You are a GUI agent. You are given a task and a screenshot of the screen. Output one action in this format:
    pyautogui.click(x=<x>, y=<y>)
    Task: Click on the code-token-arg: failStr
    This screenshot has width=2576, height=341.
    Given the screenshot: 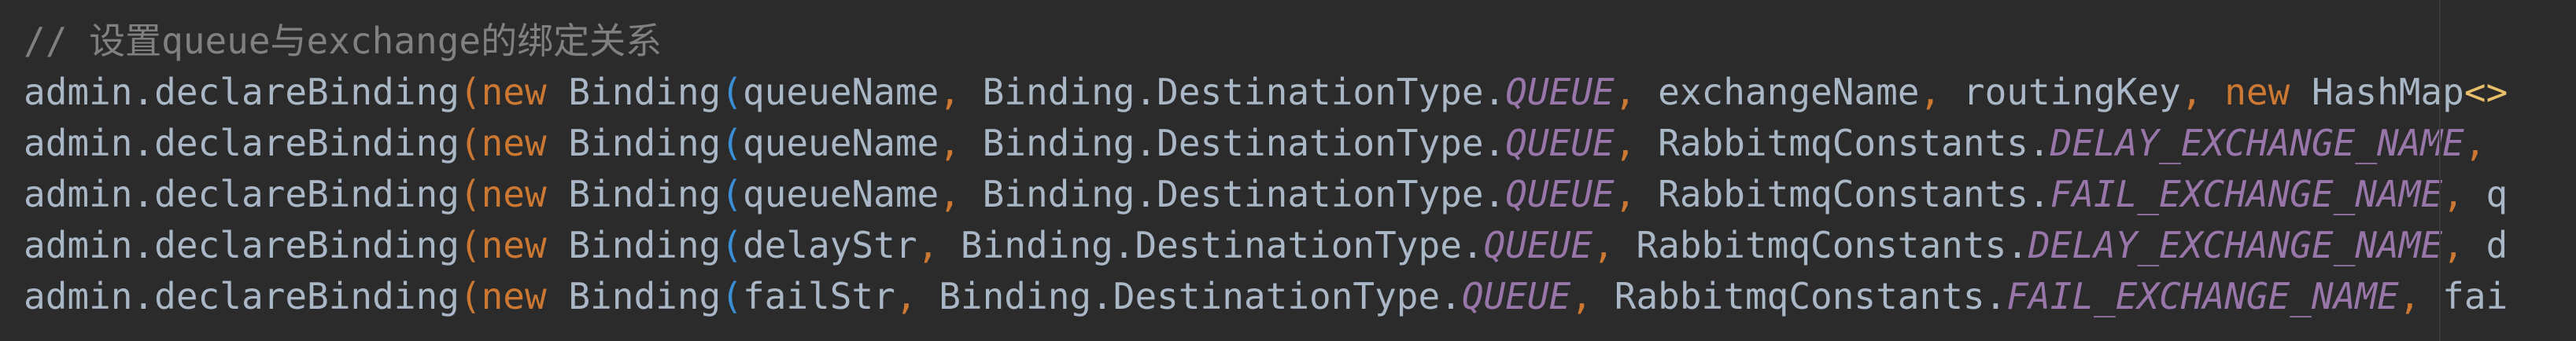 What is the action you would take?
    pyautogui.click(x=818, y=296)
    